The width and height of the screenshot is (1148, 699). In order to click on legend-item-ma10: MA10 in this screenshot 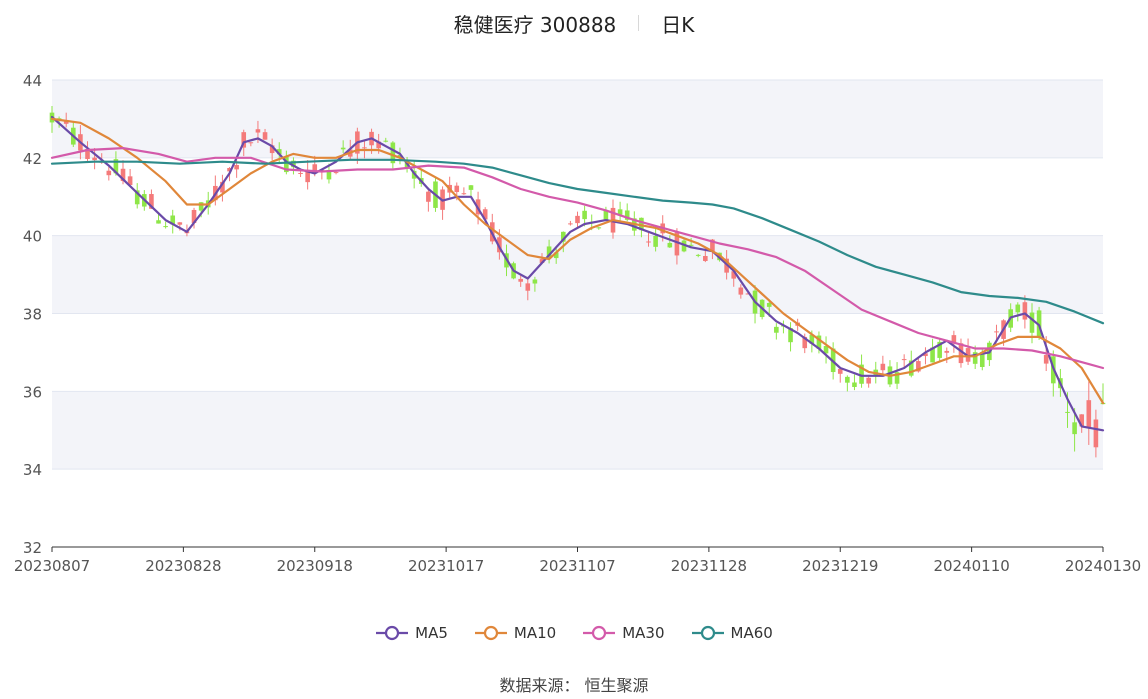, I will do `click(515, 633)`.